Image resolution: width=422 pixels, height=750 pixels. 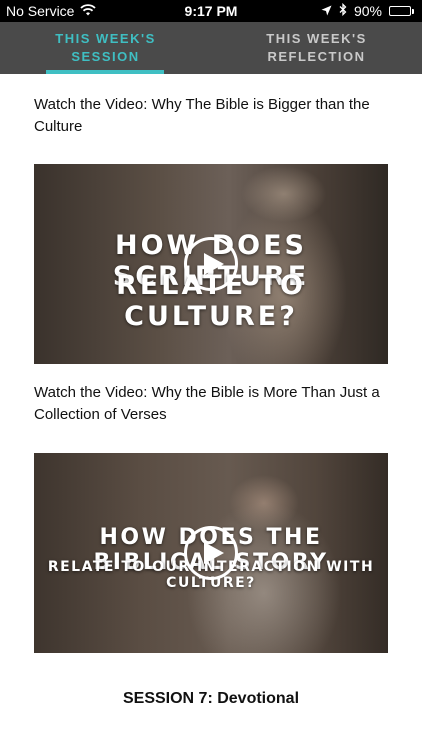 What do you see at coordinates (211, 698) in the screenshot?
I see `section-heading-devotional: SESSION 7: Devotional` at bounding box center [211, 698].